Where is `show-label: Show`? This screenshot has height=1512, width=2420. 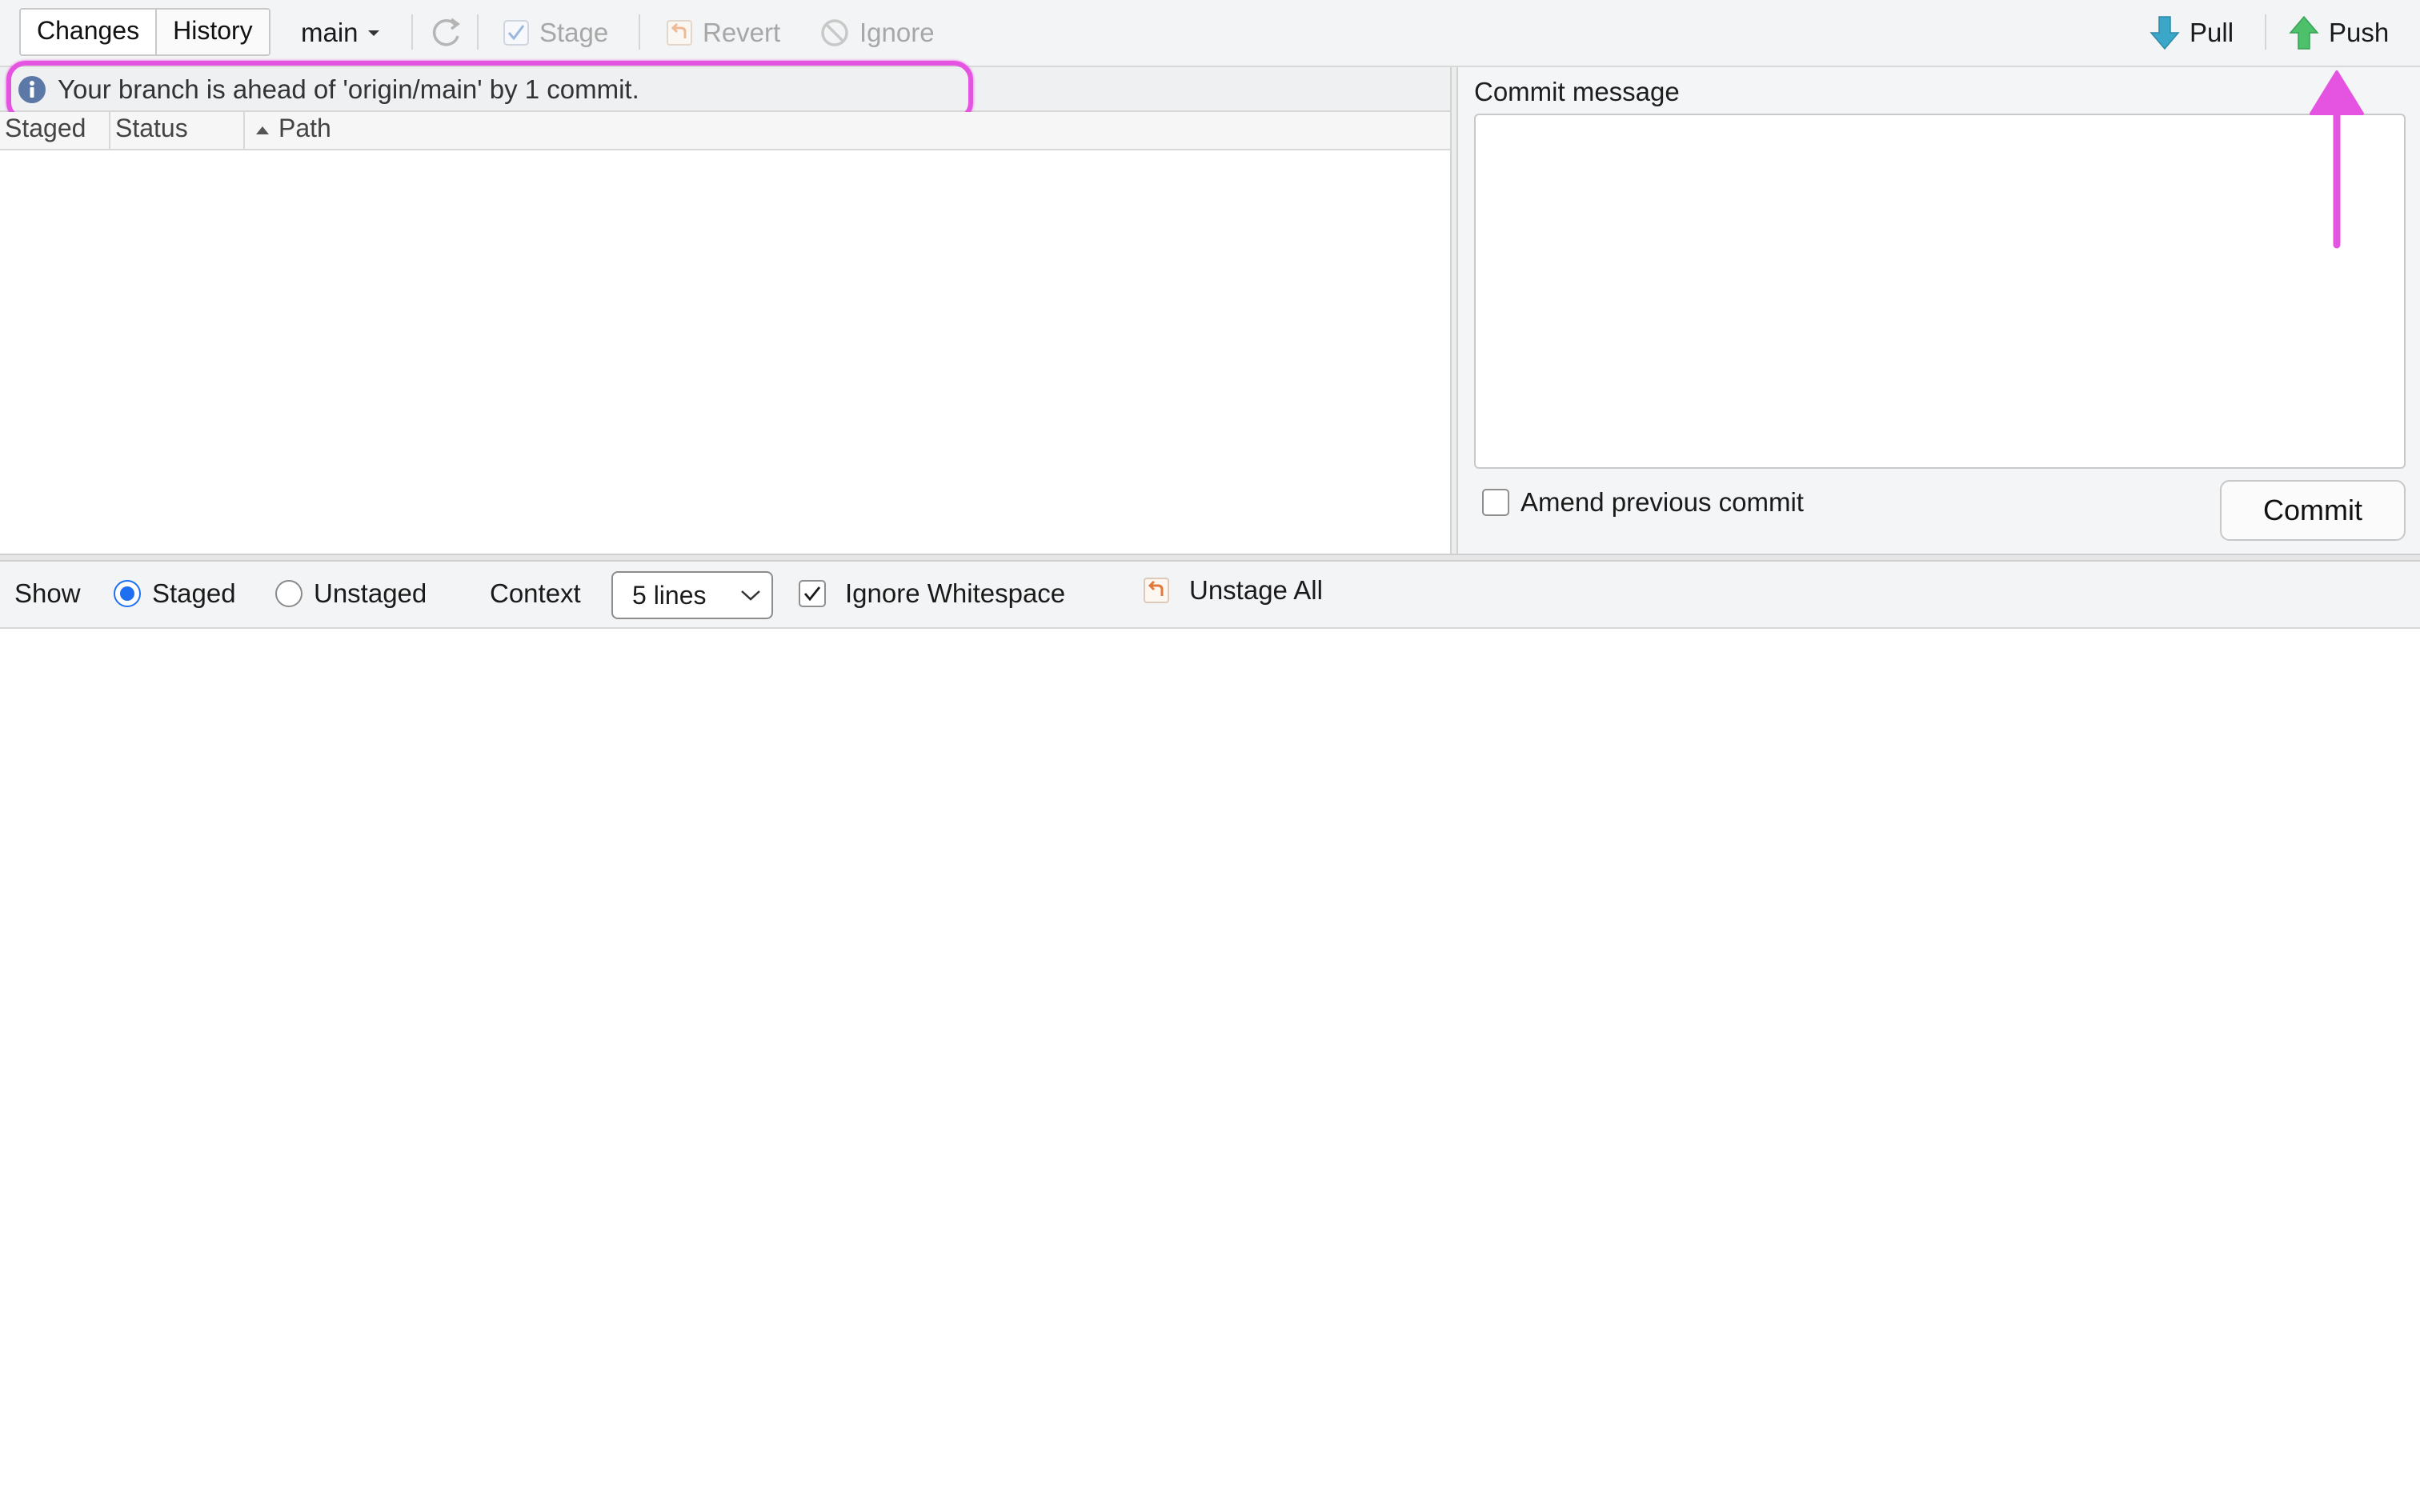
show-label: Show is located at coordinates (47, 593).